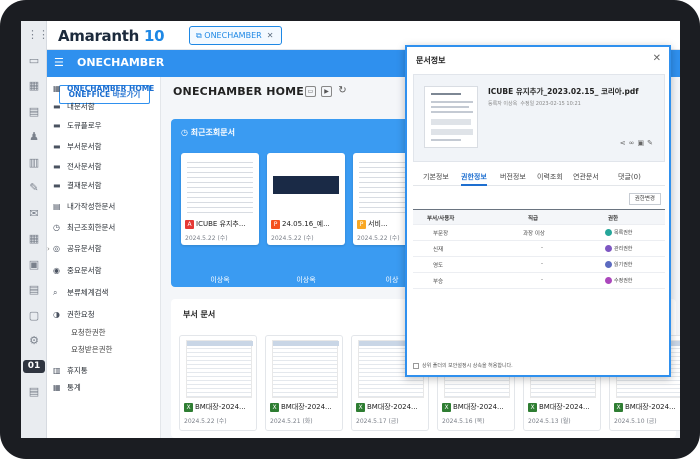 This screenshot has height=459, width=700. What do you see at coordinates (218, 383) in the screenshot?
I see `department-card: X BM대장-2024... 2024.5.22 (수)` at bounding box center [218, 383].